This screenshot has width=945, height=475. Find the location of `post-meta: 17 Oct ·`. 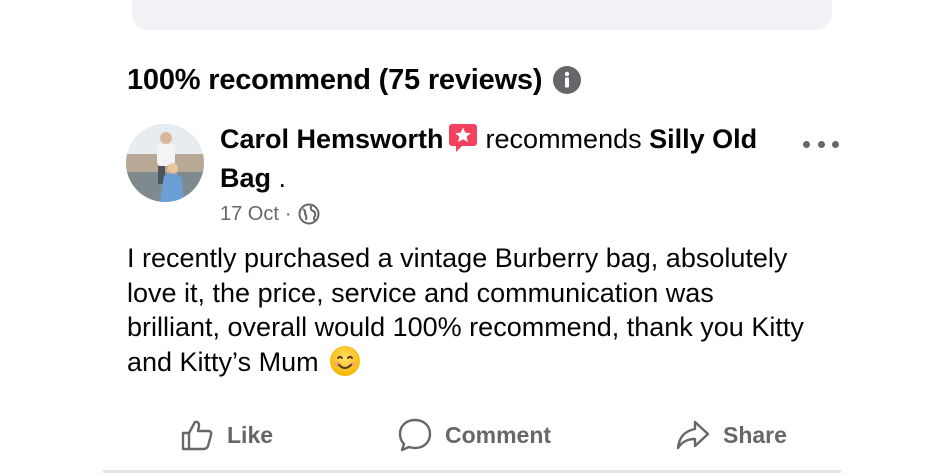

post-meta: 17 Oct · is located at coordinates (270, 214).